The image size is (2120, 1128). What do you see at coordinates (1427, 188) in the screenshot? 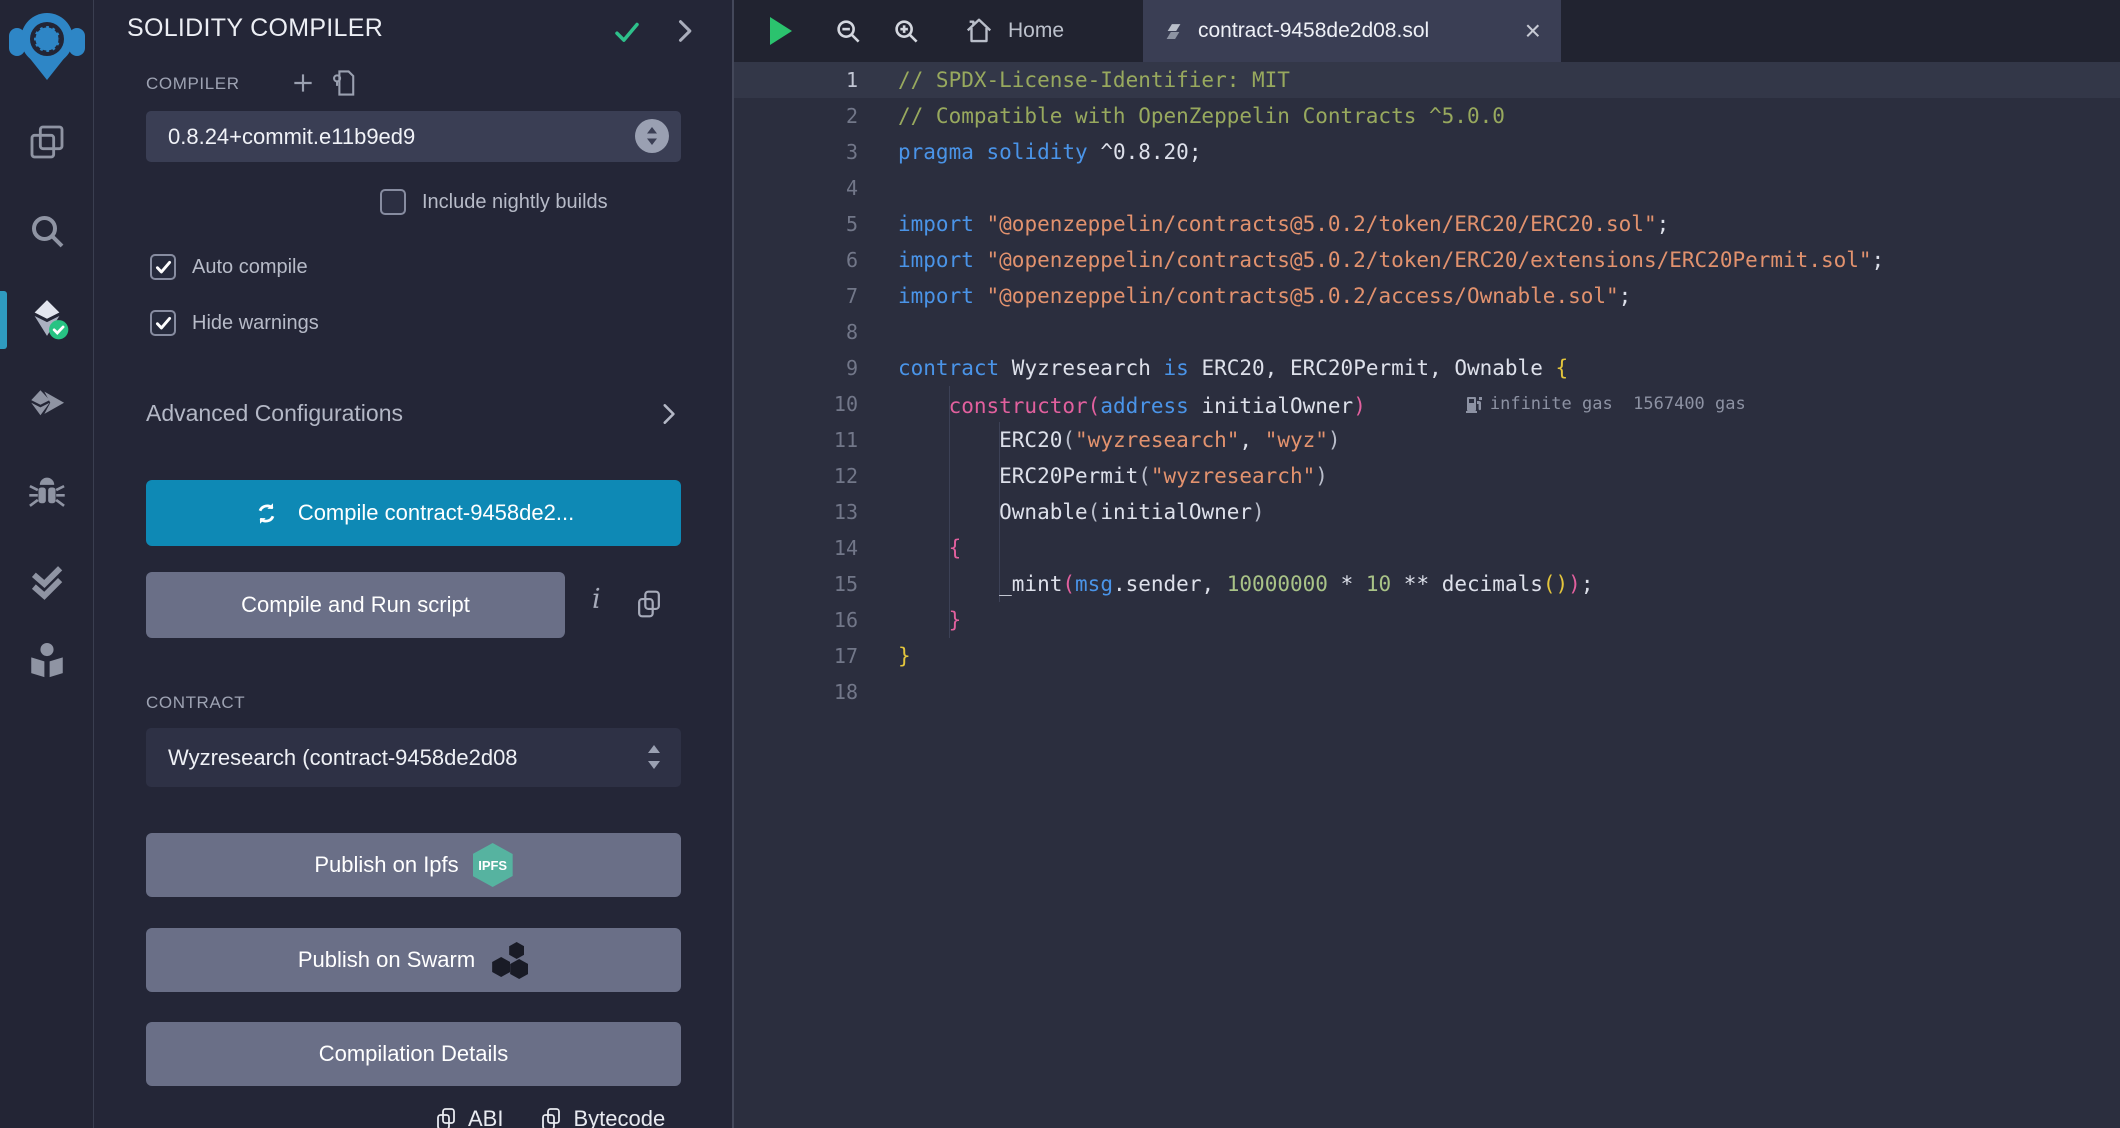
I see `code-line: 4` at bounding box center [1427, 188].